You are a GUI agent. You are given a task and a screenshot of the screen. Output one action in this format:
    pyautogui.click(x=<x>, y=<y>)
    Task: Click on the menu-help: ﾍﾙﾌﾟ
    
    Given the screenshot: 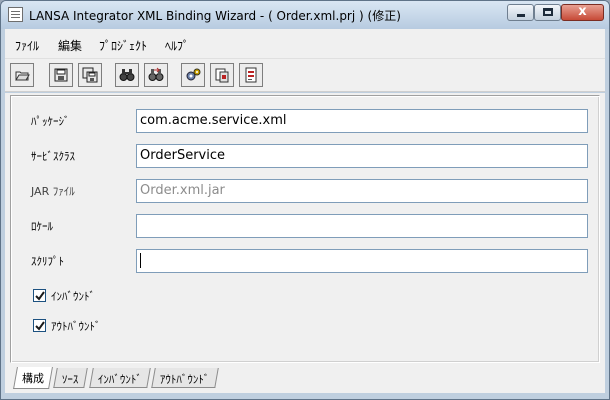 What is the action you would take?
    pyautogui.click(x=177, y=45)
    